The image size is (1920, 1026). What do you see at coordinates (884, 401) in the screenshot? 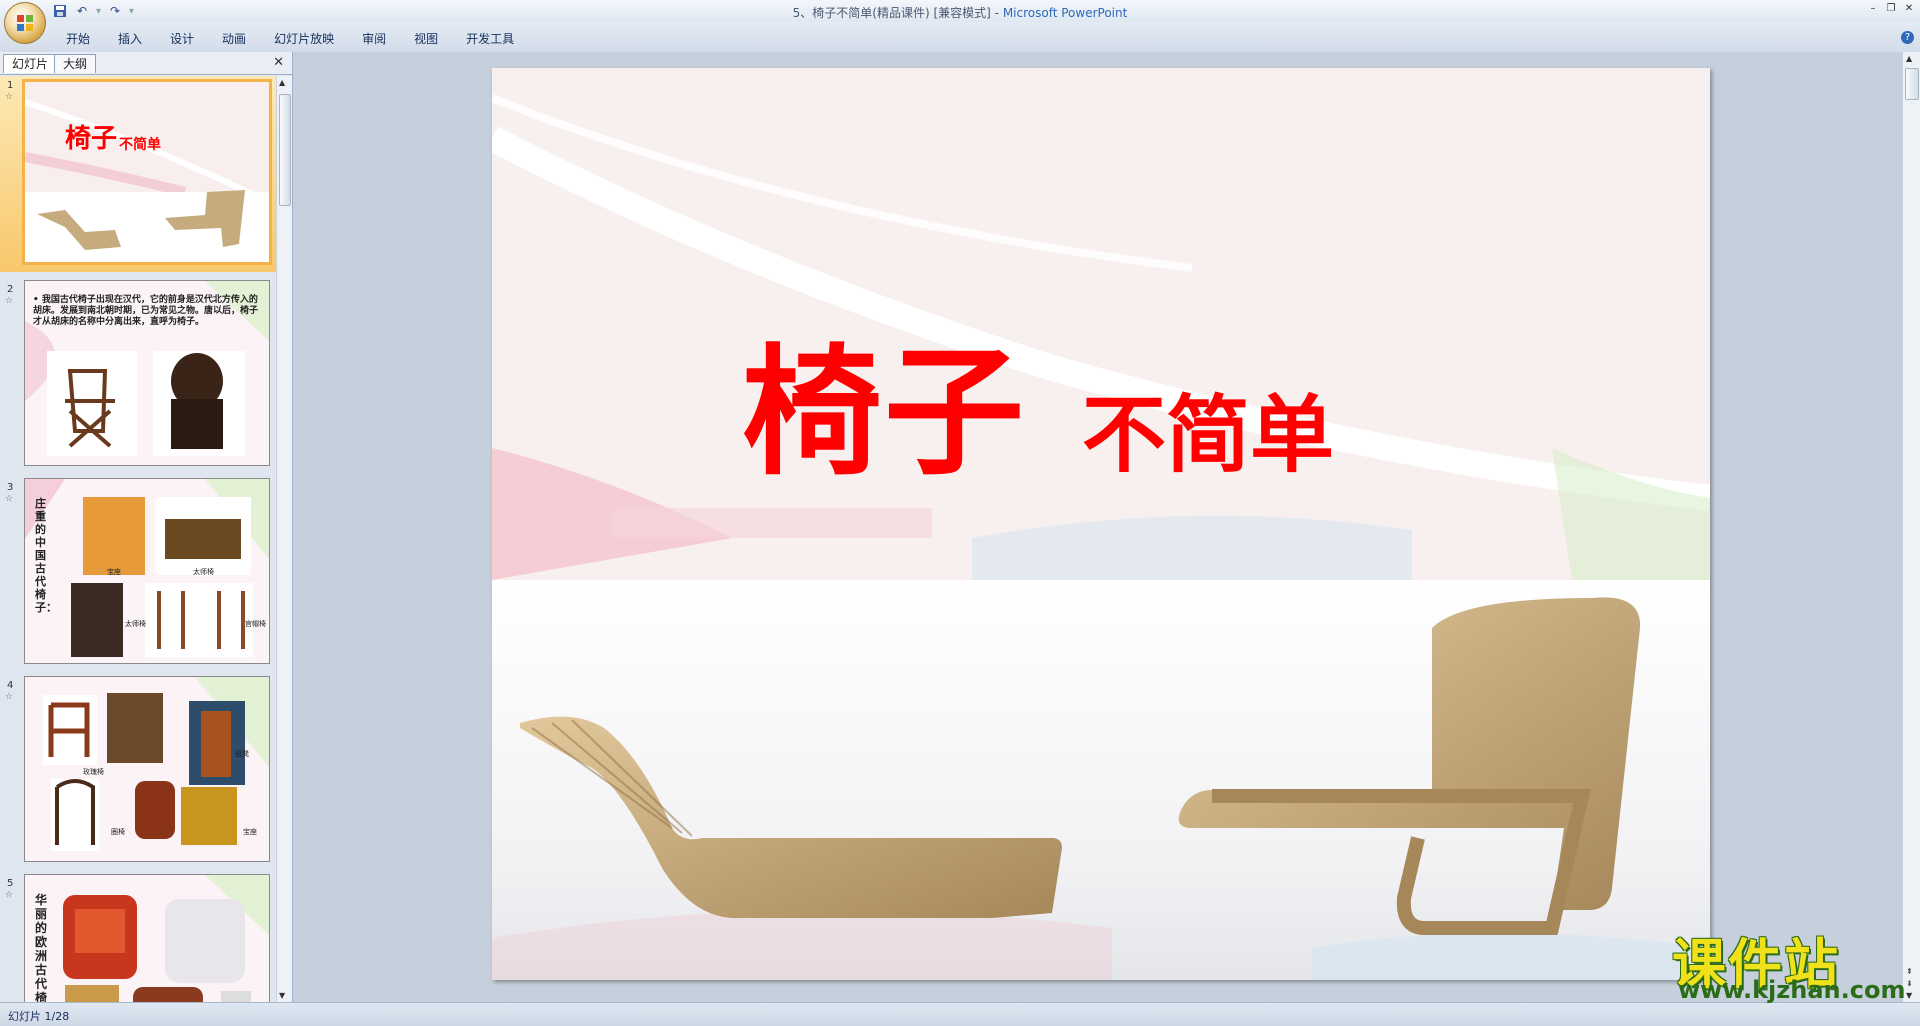
I see `slide-title: 椅子` at bounding box center [884, 401].